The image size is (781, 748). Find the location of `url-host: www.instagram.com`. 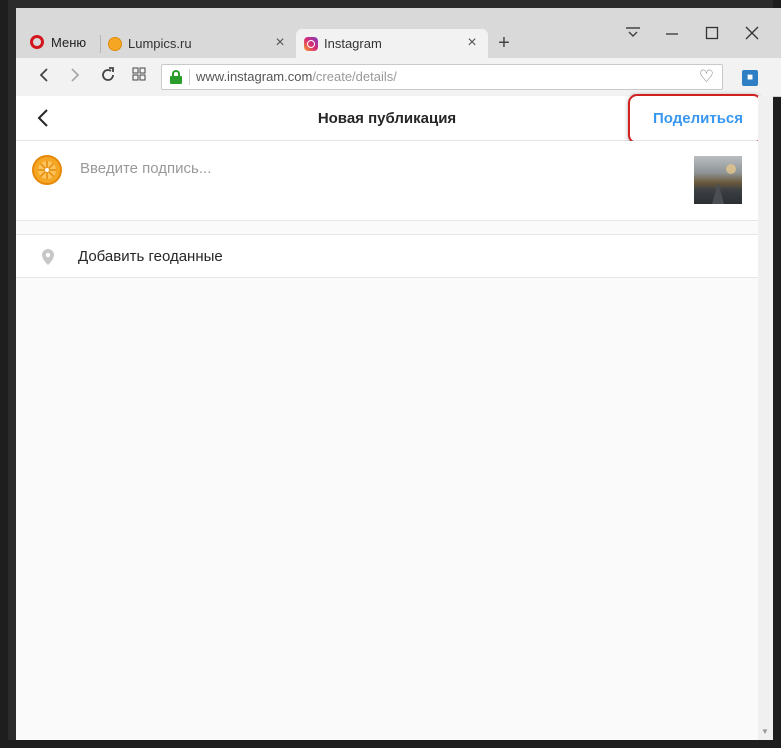

url-host: www.instagram.com is located at coordinates (254, 76).